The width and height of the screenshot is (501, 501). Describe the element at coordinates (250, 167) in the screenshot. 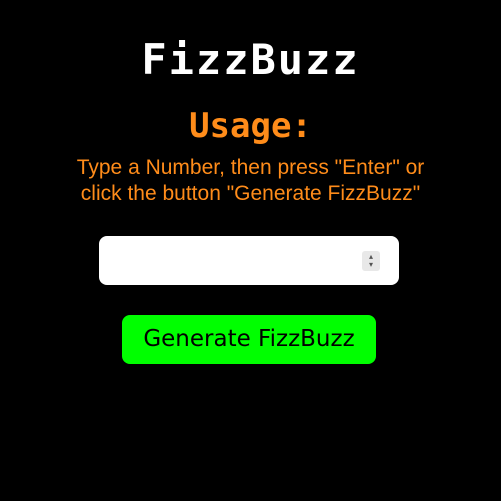

I see `usage-instructions-line-1: Type a Number, then press "Enter" or` at that location.